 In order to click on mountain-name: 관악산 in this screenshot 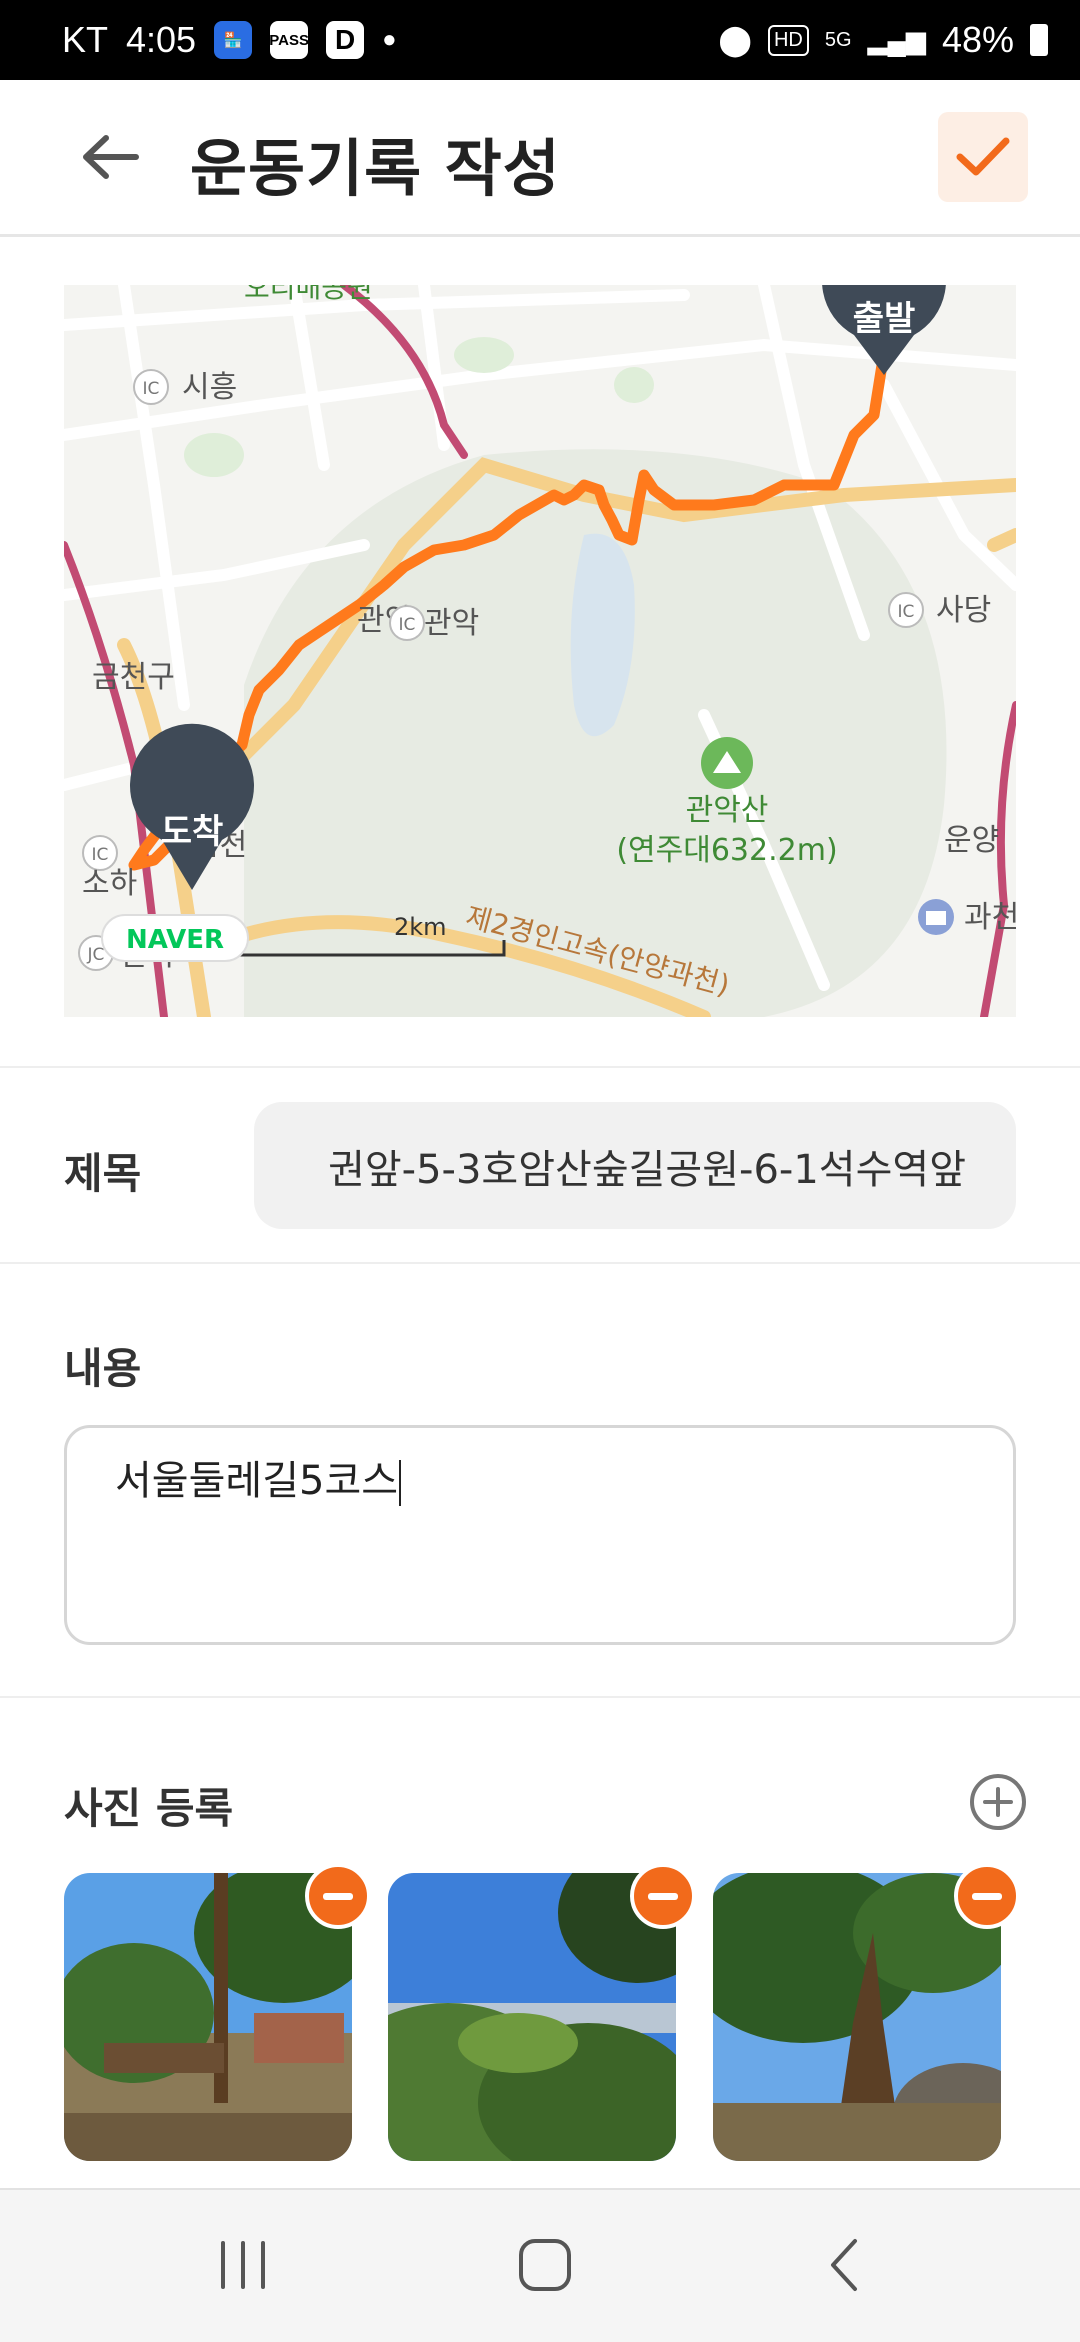, I will do `click(727, 810)`.